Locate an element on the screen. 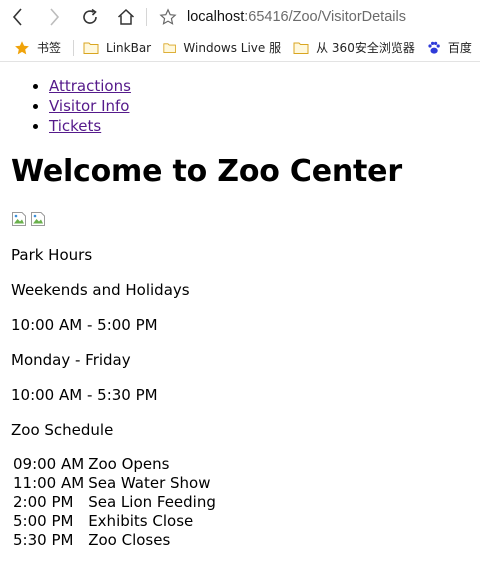 Image resolution: width=480 pixels, height=582 pixels. reload-button is located at coordinates (90, 17).